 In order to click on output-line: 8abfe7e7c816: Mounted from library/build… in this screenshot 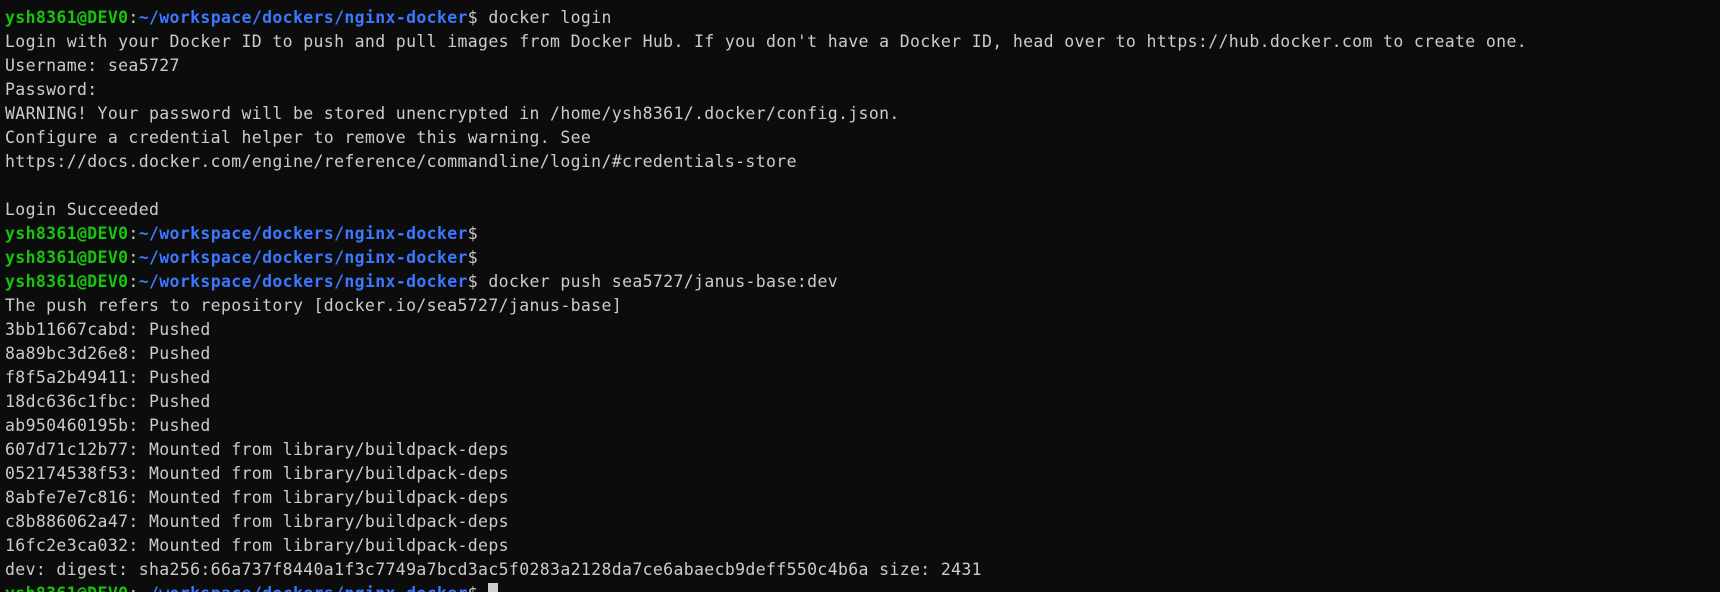, I will do `click(257, 497)`.